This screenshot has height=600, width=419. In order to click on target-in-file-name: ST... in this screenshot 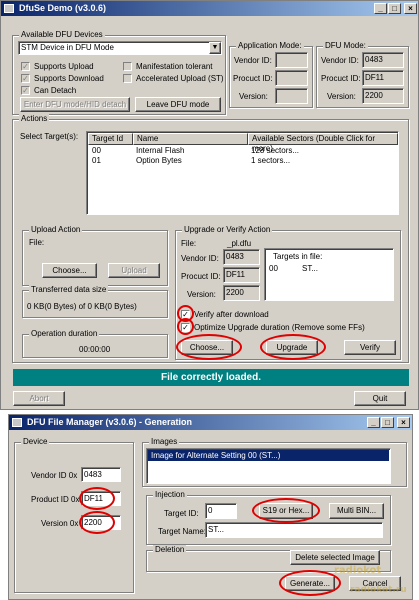, I will do `click(310, 268)`.